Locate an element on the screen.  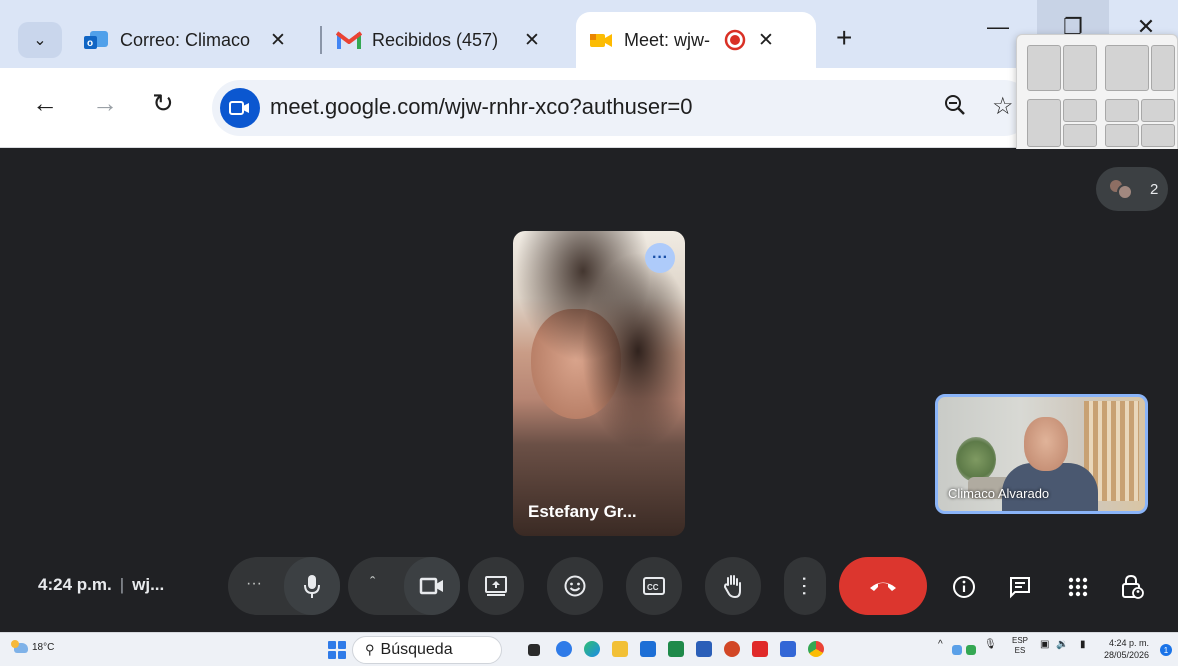
participants-chip: 2 is located at coordinates (1132, 189).